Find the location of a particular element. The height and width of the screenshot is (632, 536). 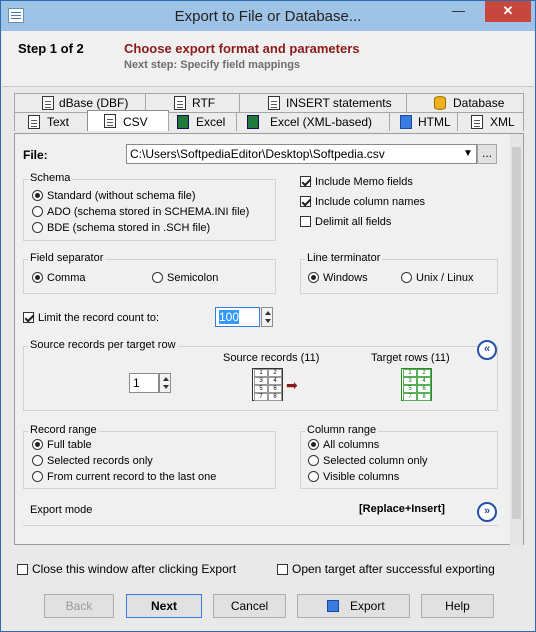

cancel-button: Cancel is located at coordinates (249, 606).